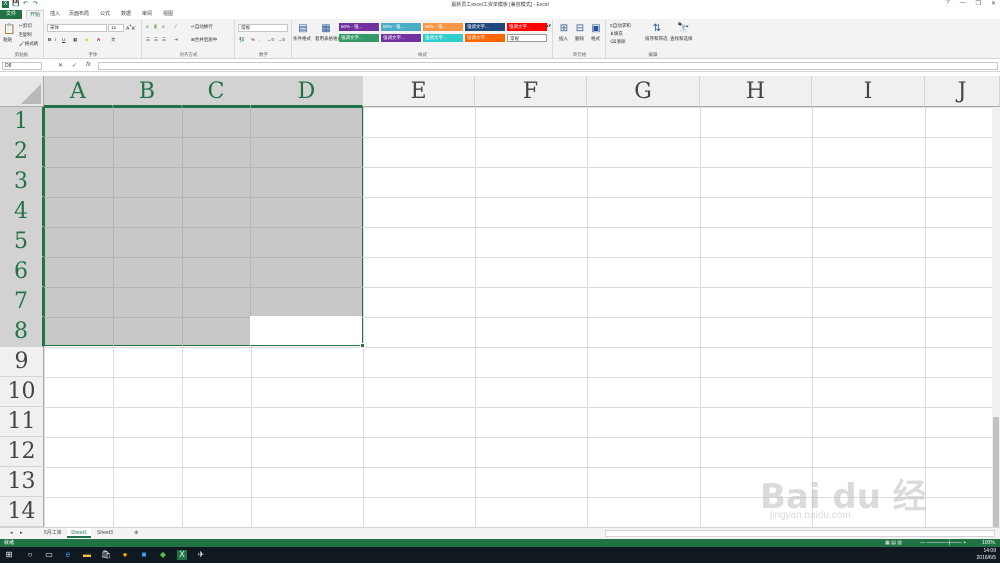  What do you see at coordinates (147, 91) in the screenshot?
I see `column-header-b: B` at bounding box center [147, 91].